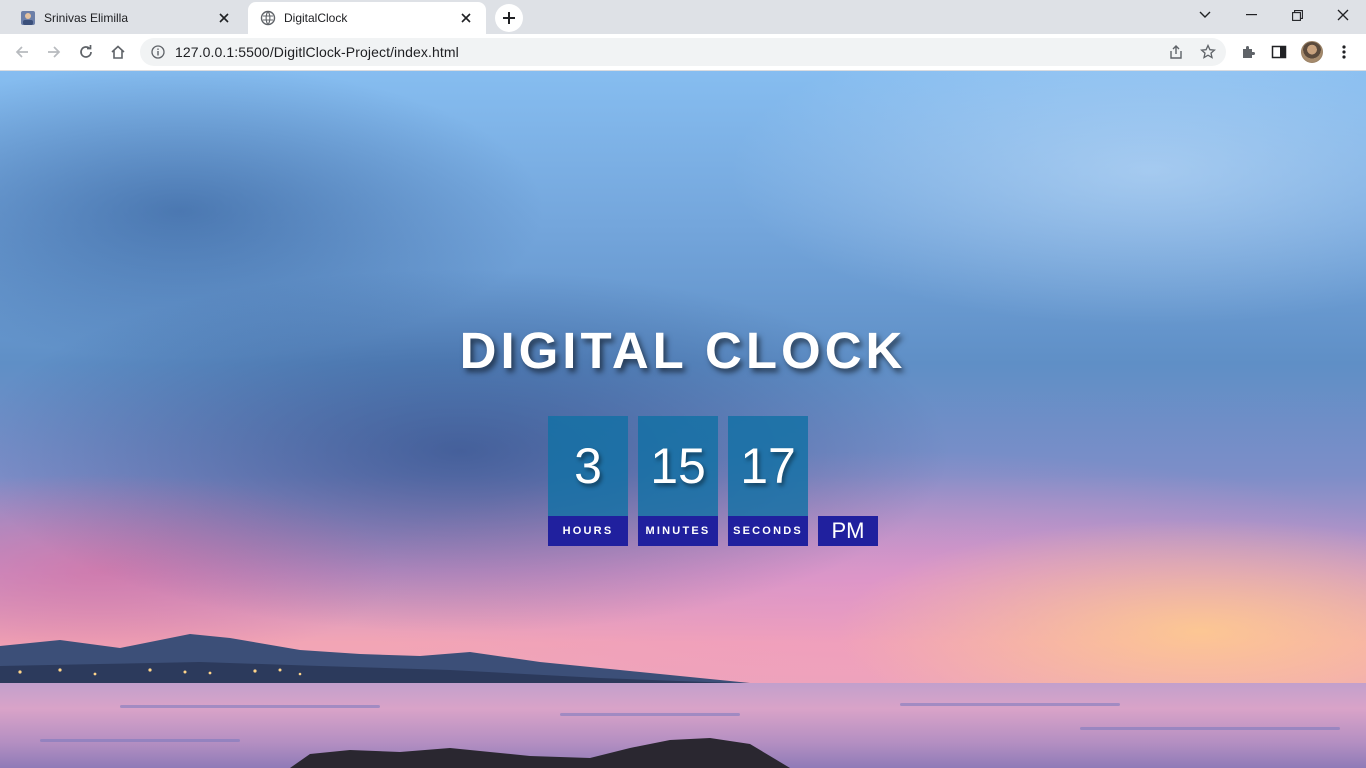 Image resolution: width=1366 pixels, height=768 pixels. What do you see at coordinates (268, 18) in the screenshot?
I see `globe-icon` at bounding box center [268, 18].